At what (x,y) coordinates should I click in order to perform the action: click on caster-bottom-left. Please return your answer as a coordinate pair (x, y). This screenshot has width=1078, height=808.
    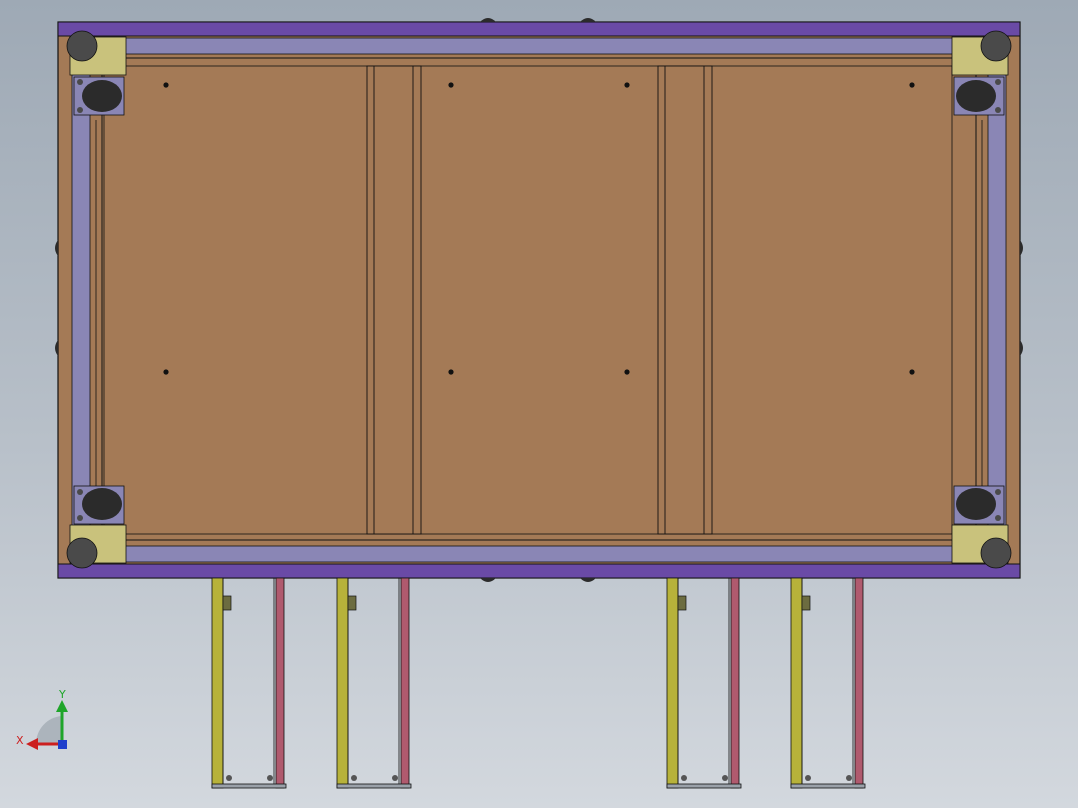
    Looking at the image, I should click on (96, 527).